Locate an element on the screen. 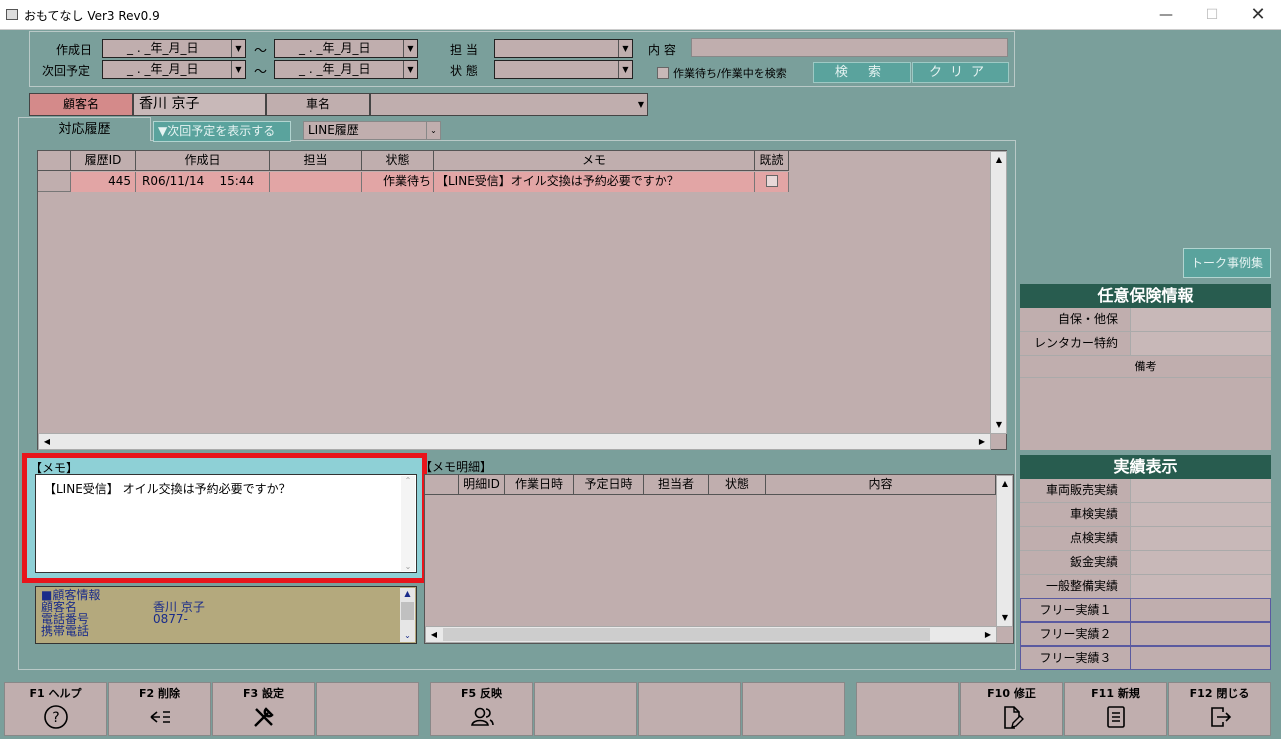 The height and width of the screenshot is (739, 1281). scroll-down-icon: ⌄ is located at coordinates (407, 636).